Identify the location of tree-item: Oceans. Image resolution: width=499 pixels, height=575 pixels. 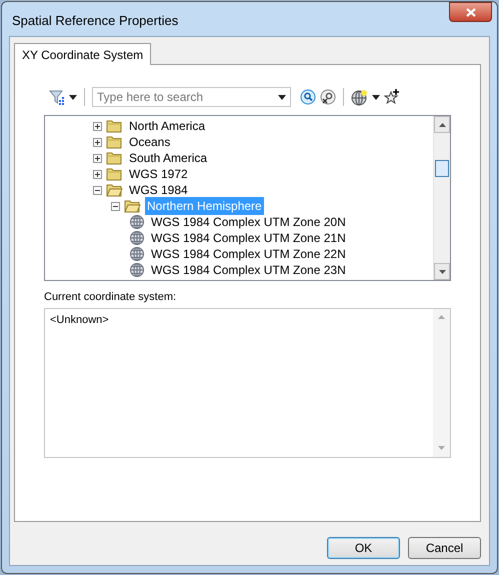
(149, 142).